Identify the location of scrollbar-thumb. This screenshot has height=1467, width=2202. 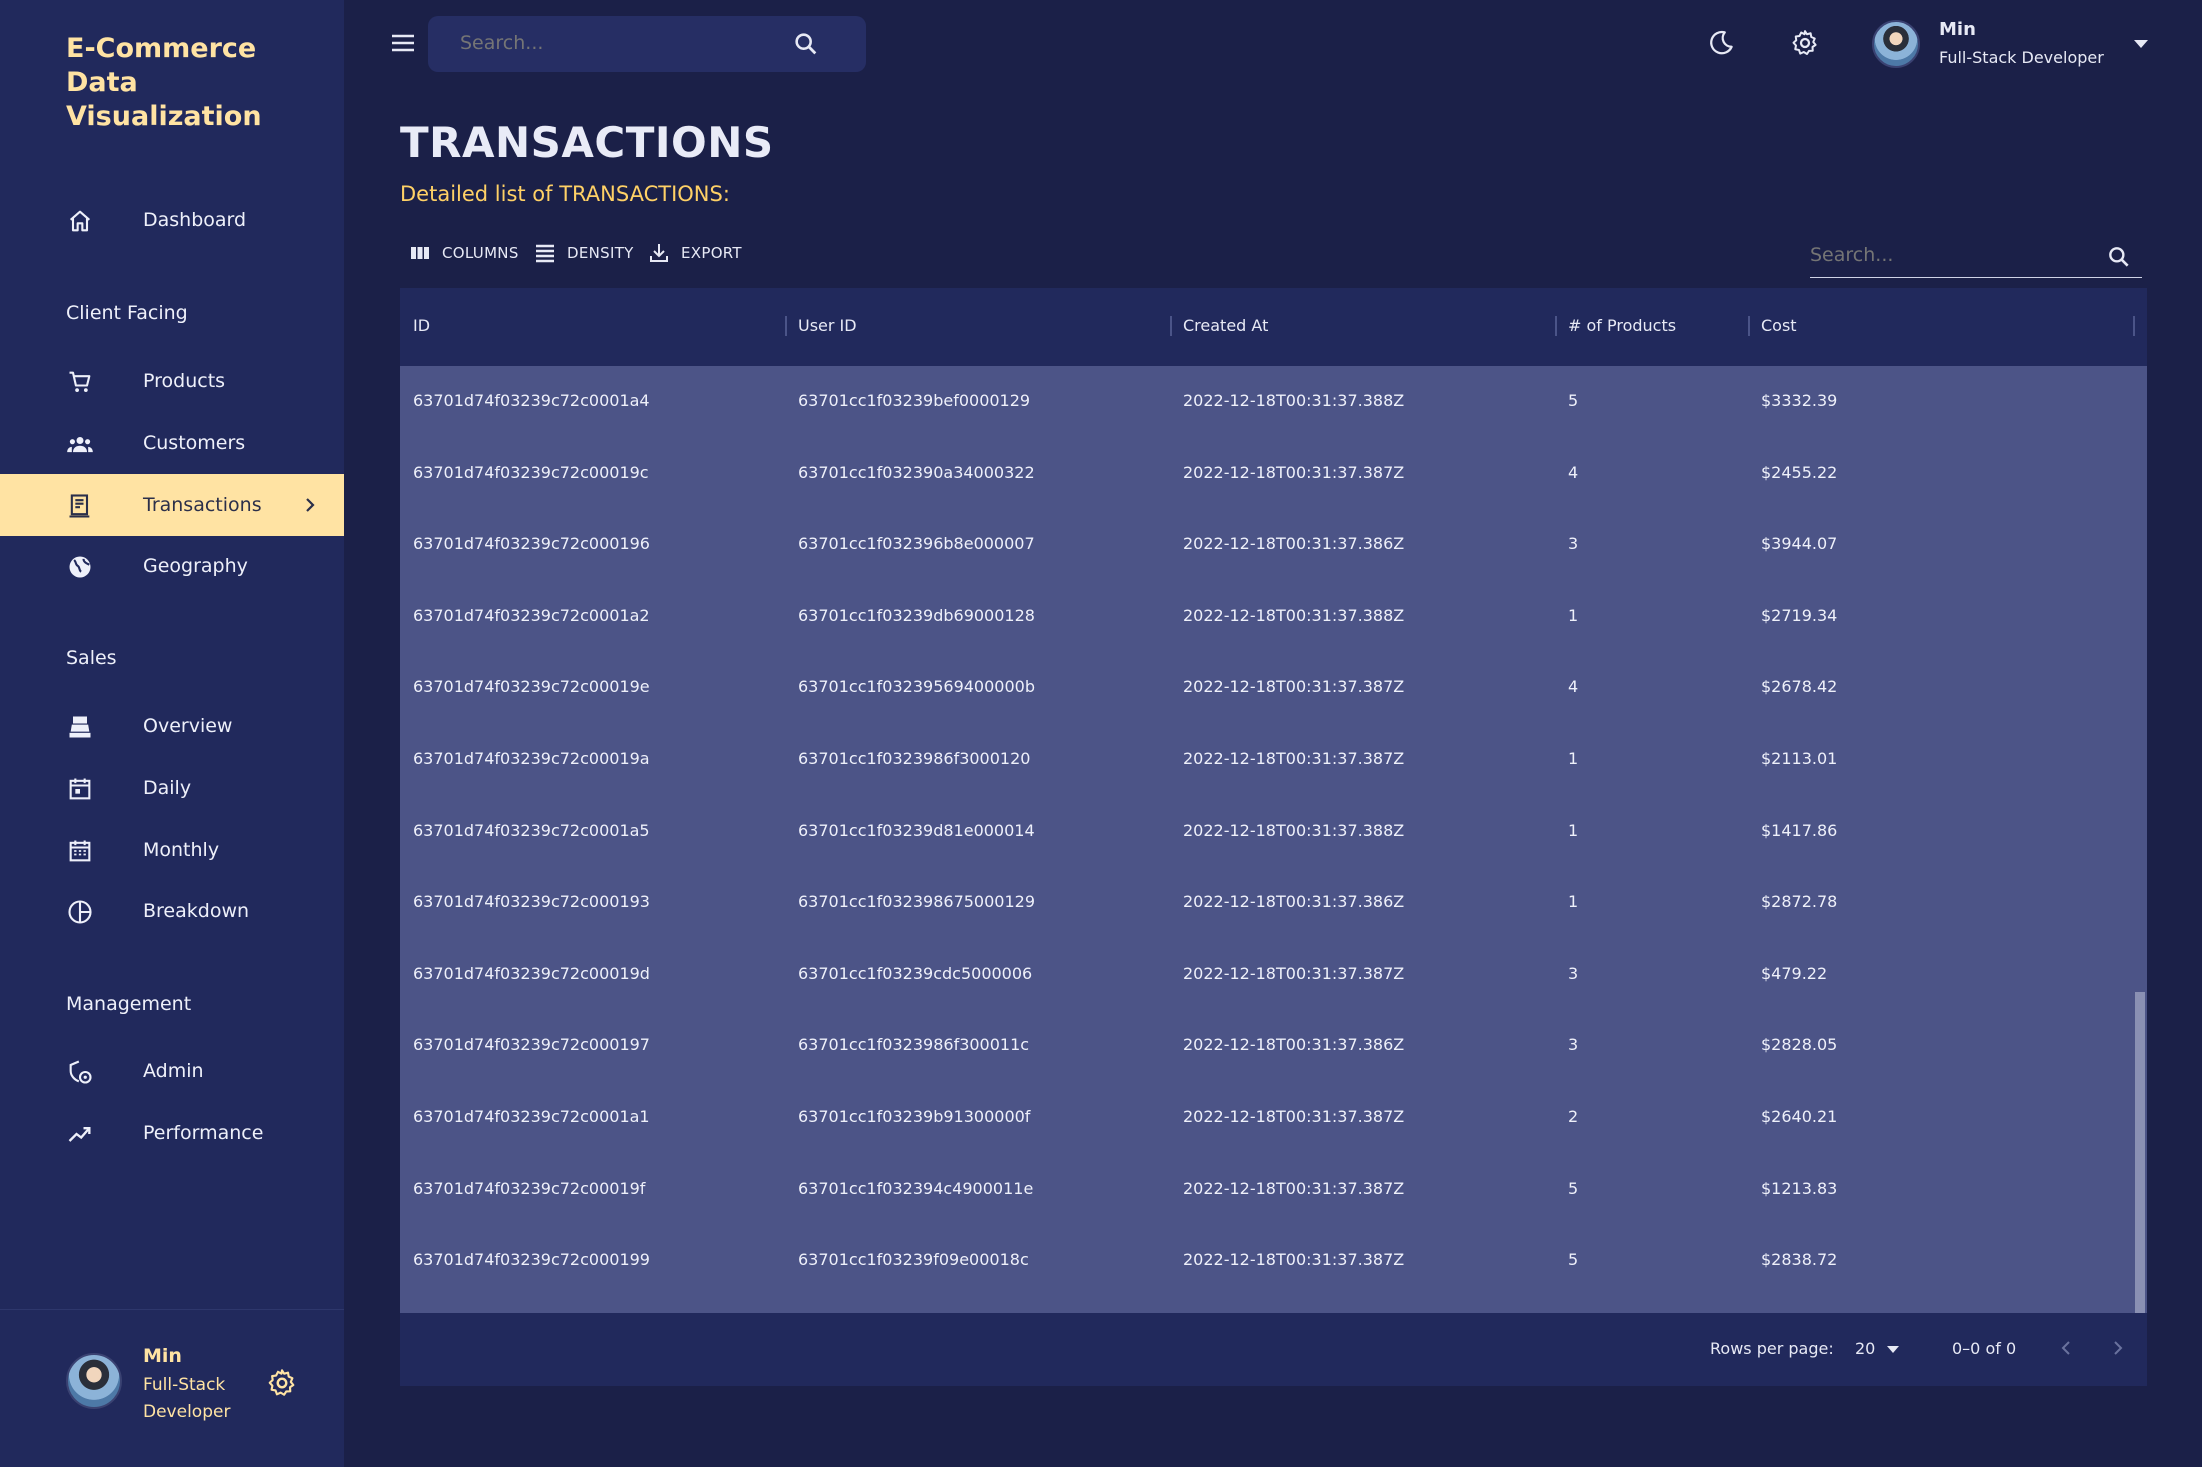
(2140, 1152).